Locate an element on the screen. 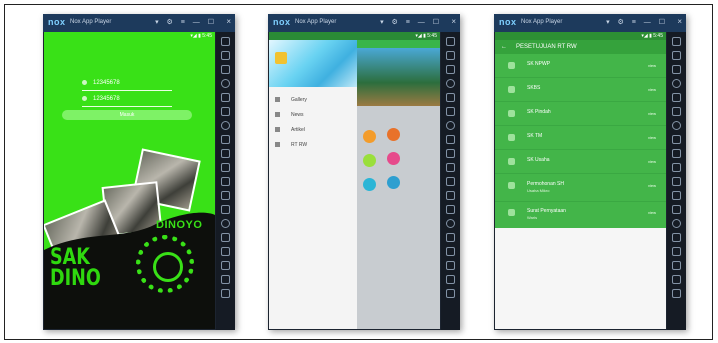 The height and width of the screenshot is (343, 718). emulator-title: Nox App Player is located at coordinates (542, 22).